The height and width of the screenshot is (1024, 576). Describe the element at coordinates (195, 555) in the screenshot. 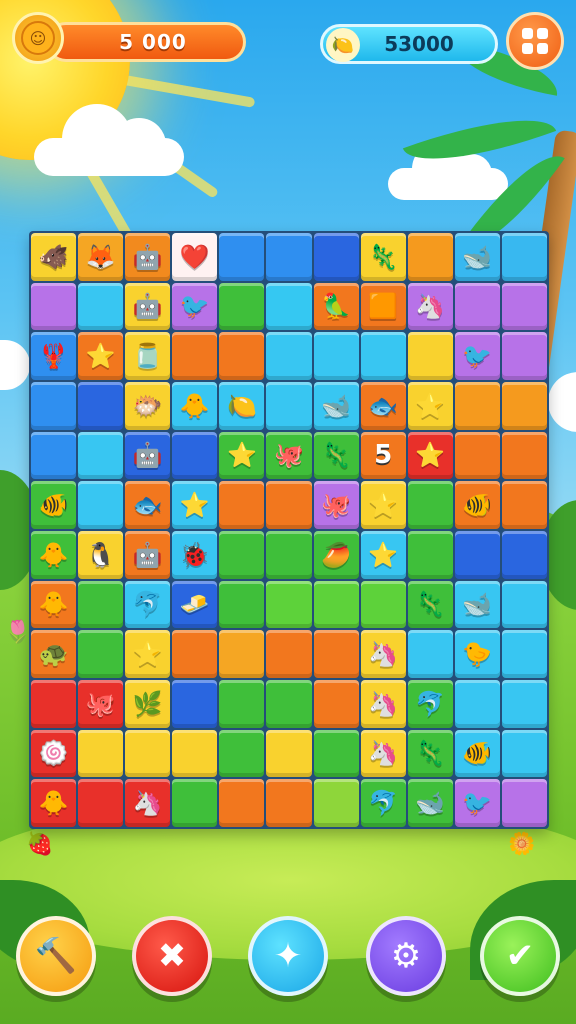

I see `board-tile: 🐞` at that location.